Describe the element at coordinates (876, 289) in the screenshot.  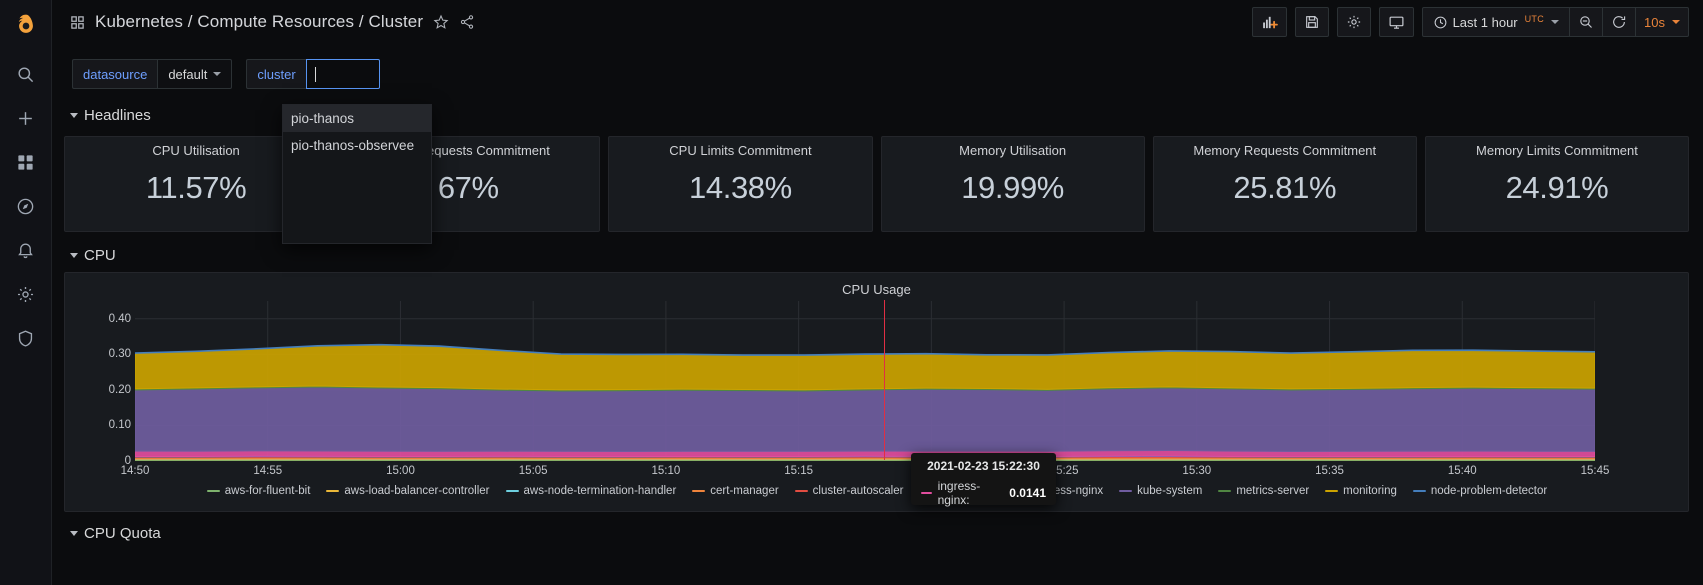
I see `panel-title: CPU Usage` at that location.